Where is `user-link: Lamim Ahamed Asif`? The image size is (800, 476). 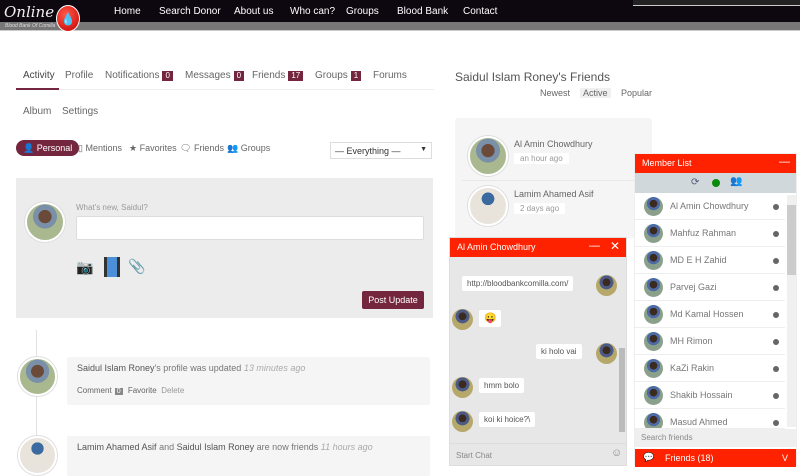
user-link: Lamim Ahamed Asif is located at coordinates (117, 447).